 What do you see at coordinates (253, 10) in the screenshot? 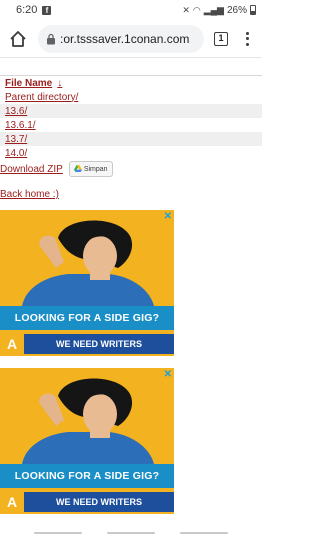
I see `battery-icon` at bounding box center [253, 10].